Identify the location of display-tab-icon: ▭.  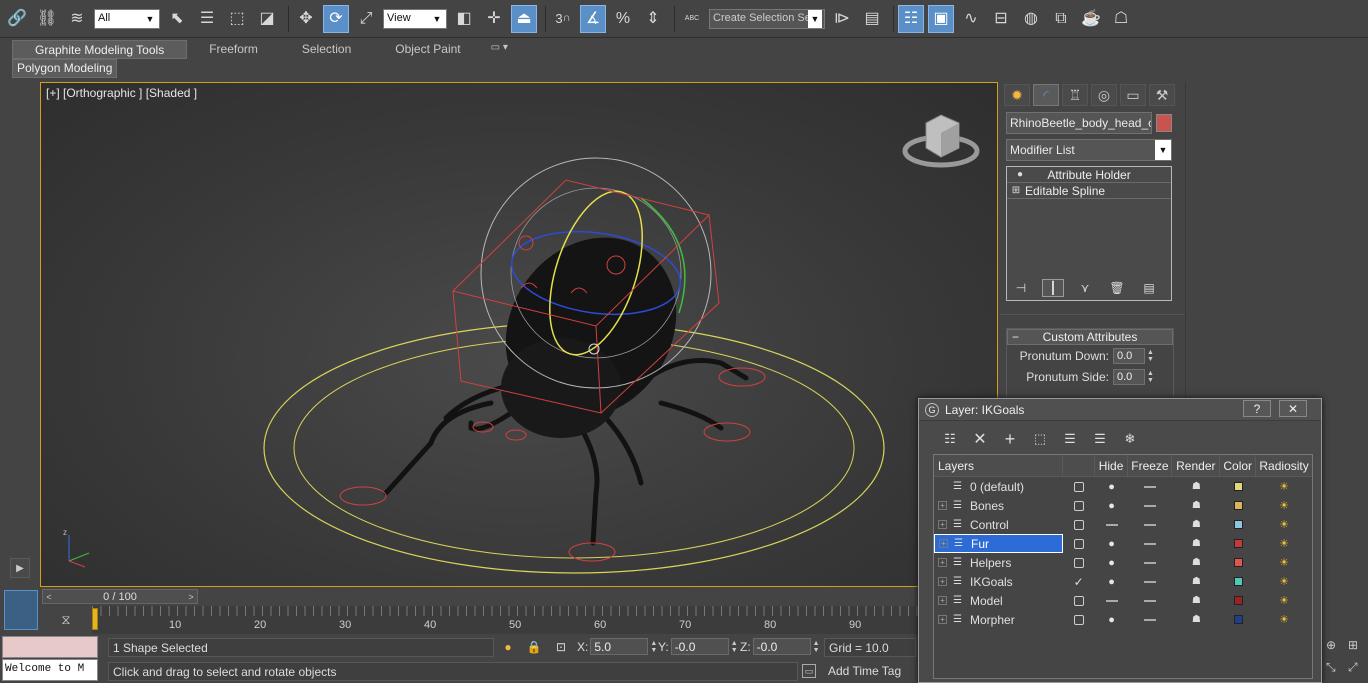
(1133, 95).